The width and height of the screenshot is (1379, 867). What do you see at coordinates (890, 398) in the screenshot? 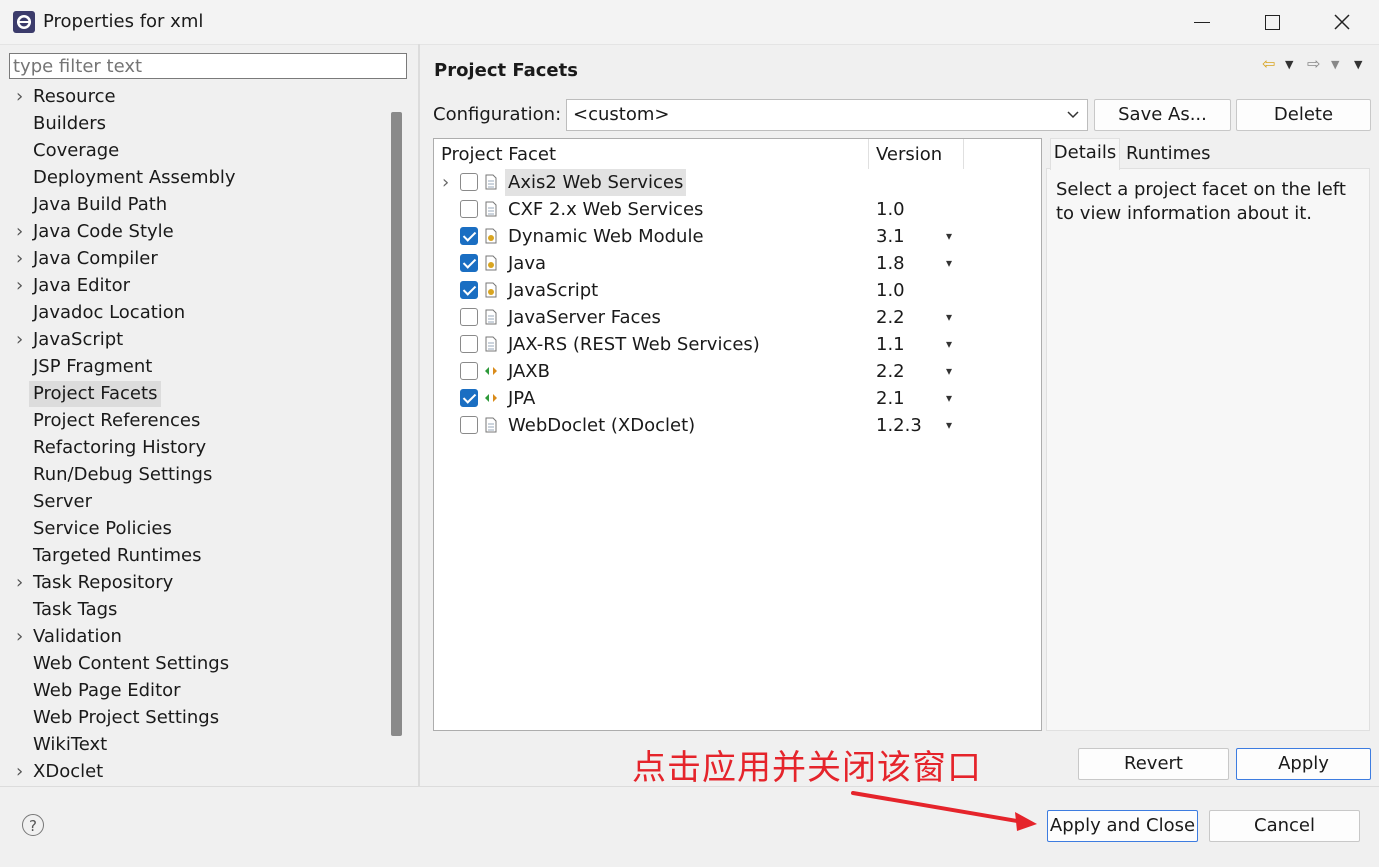
I see `facet-version: 2.1` at bounding box center [890, 398].